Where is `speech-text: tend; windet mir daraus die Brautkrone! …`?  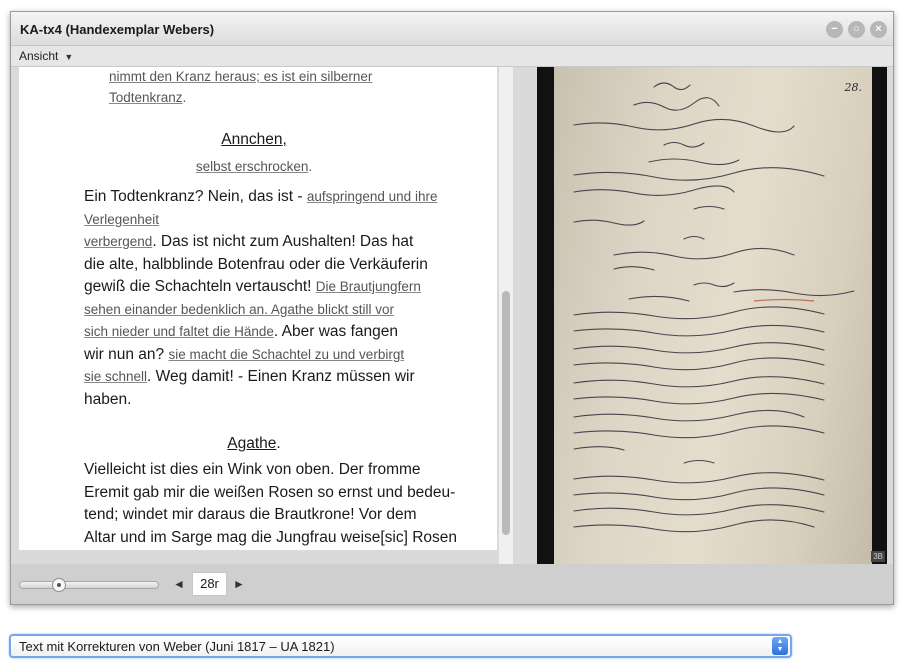 speech-text: tend; windet mir daraus die Brautkrone! … is located at coordinates (250, 514).